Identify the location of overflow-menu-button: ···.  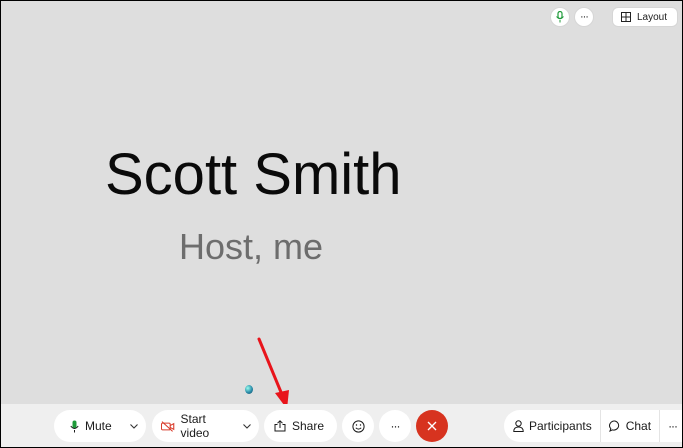
(671, 426).